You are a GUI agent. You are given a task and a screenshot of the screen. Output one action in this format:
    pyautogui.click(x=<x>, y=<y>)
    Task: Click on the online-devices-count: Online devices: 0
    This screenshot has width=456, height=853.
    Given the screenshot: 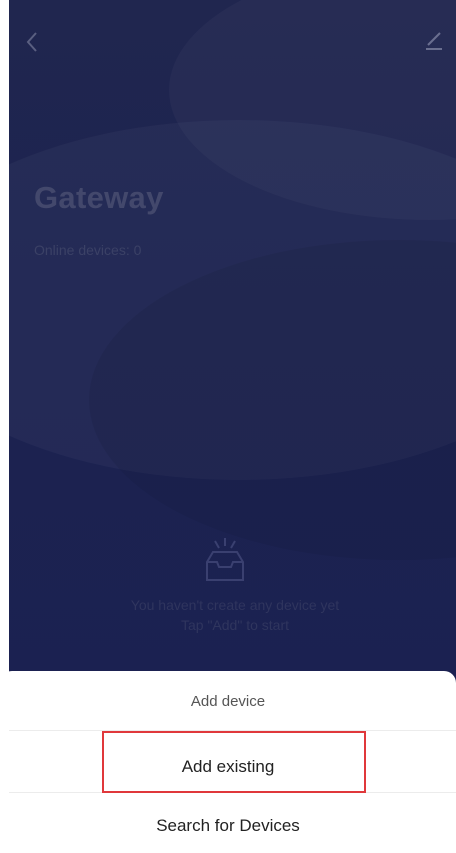 What is the action you would take?
    pyautogui.click(x=88, y=250)
    